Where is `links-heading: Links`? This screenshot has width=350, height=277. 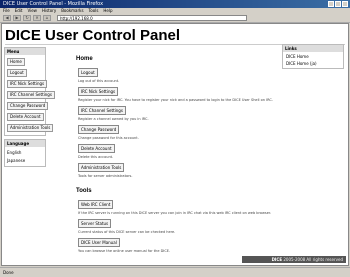
links-heading: Links is located at coordinates (313, 48).